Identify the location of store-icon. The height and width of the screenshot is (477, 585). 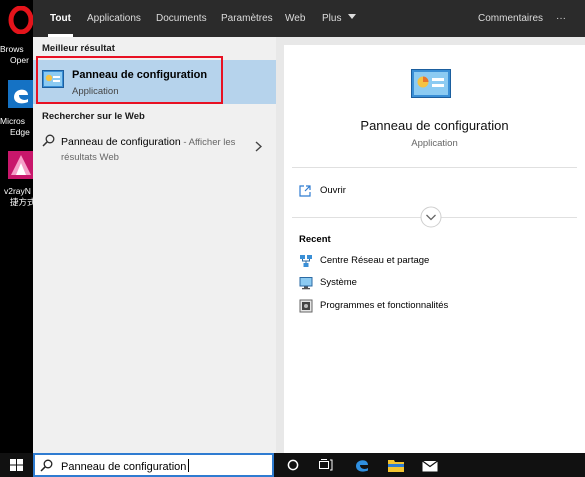
(430, 466).